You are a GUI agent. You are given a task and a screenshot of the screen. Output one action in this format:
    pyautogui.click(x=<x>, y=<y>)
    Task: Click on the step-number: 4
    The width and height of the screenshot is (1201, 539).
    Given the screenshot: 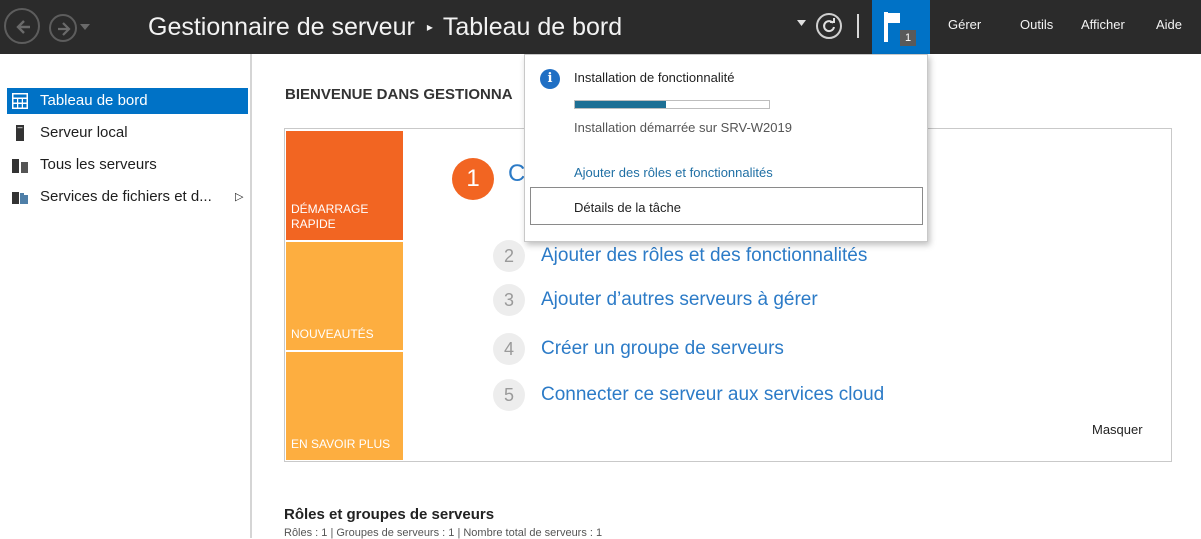 What is the action you would take?
    pyautogui.click(x=509, y=349)
    